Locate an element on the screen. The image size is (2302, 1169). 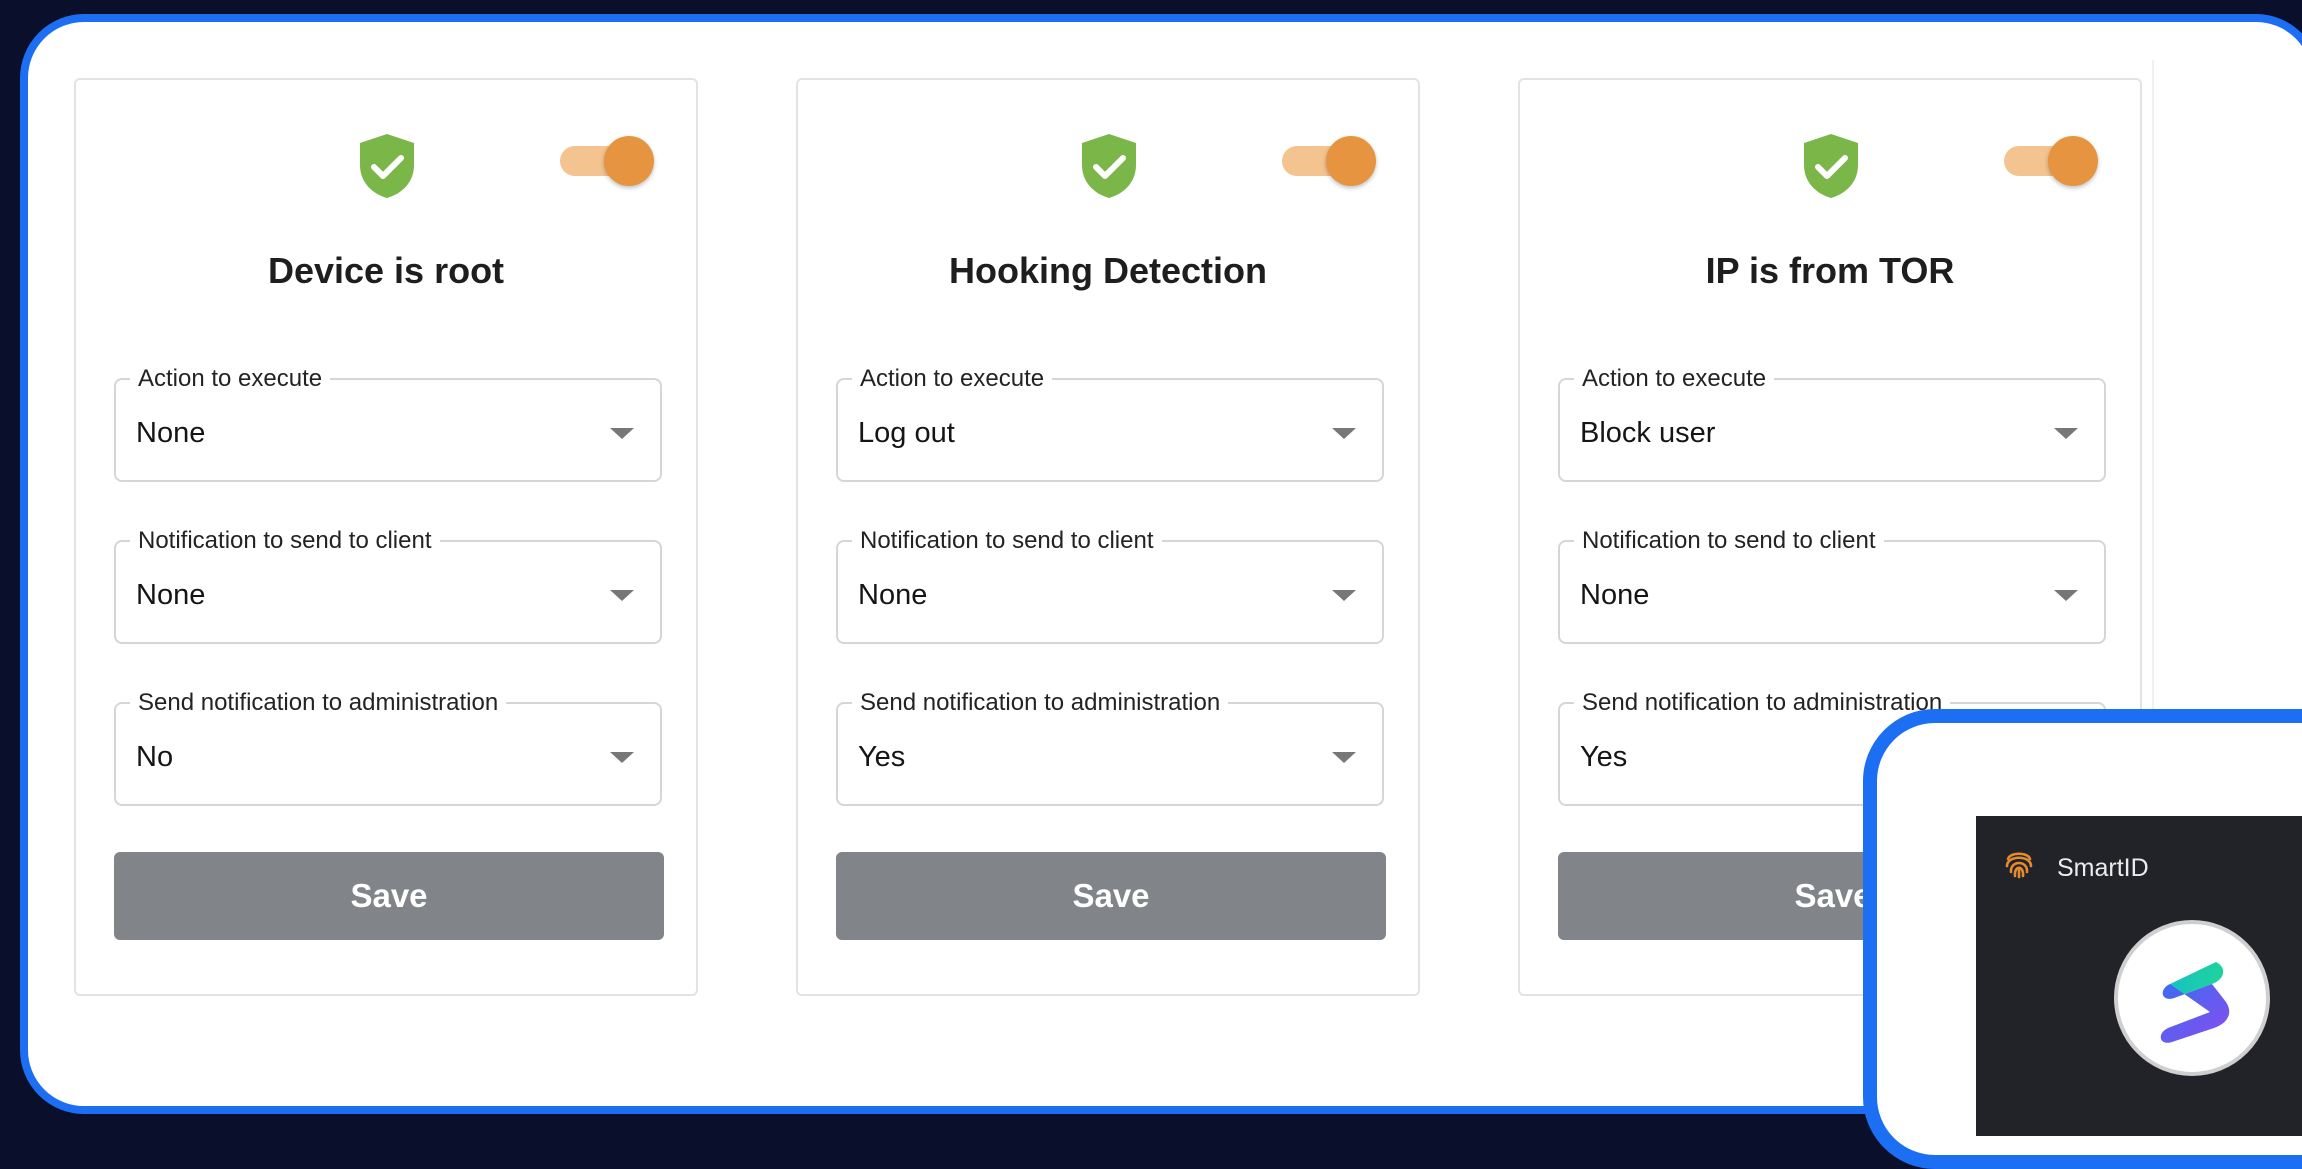
app-name: SmartID is located at coordinates (2103, 868).